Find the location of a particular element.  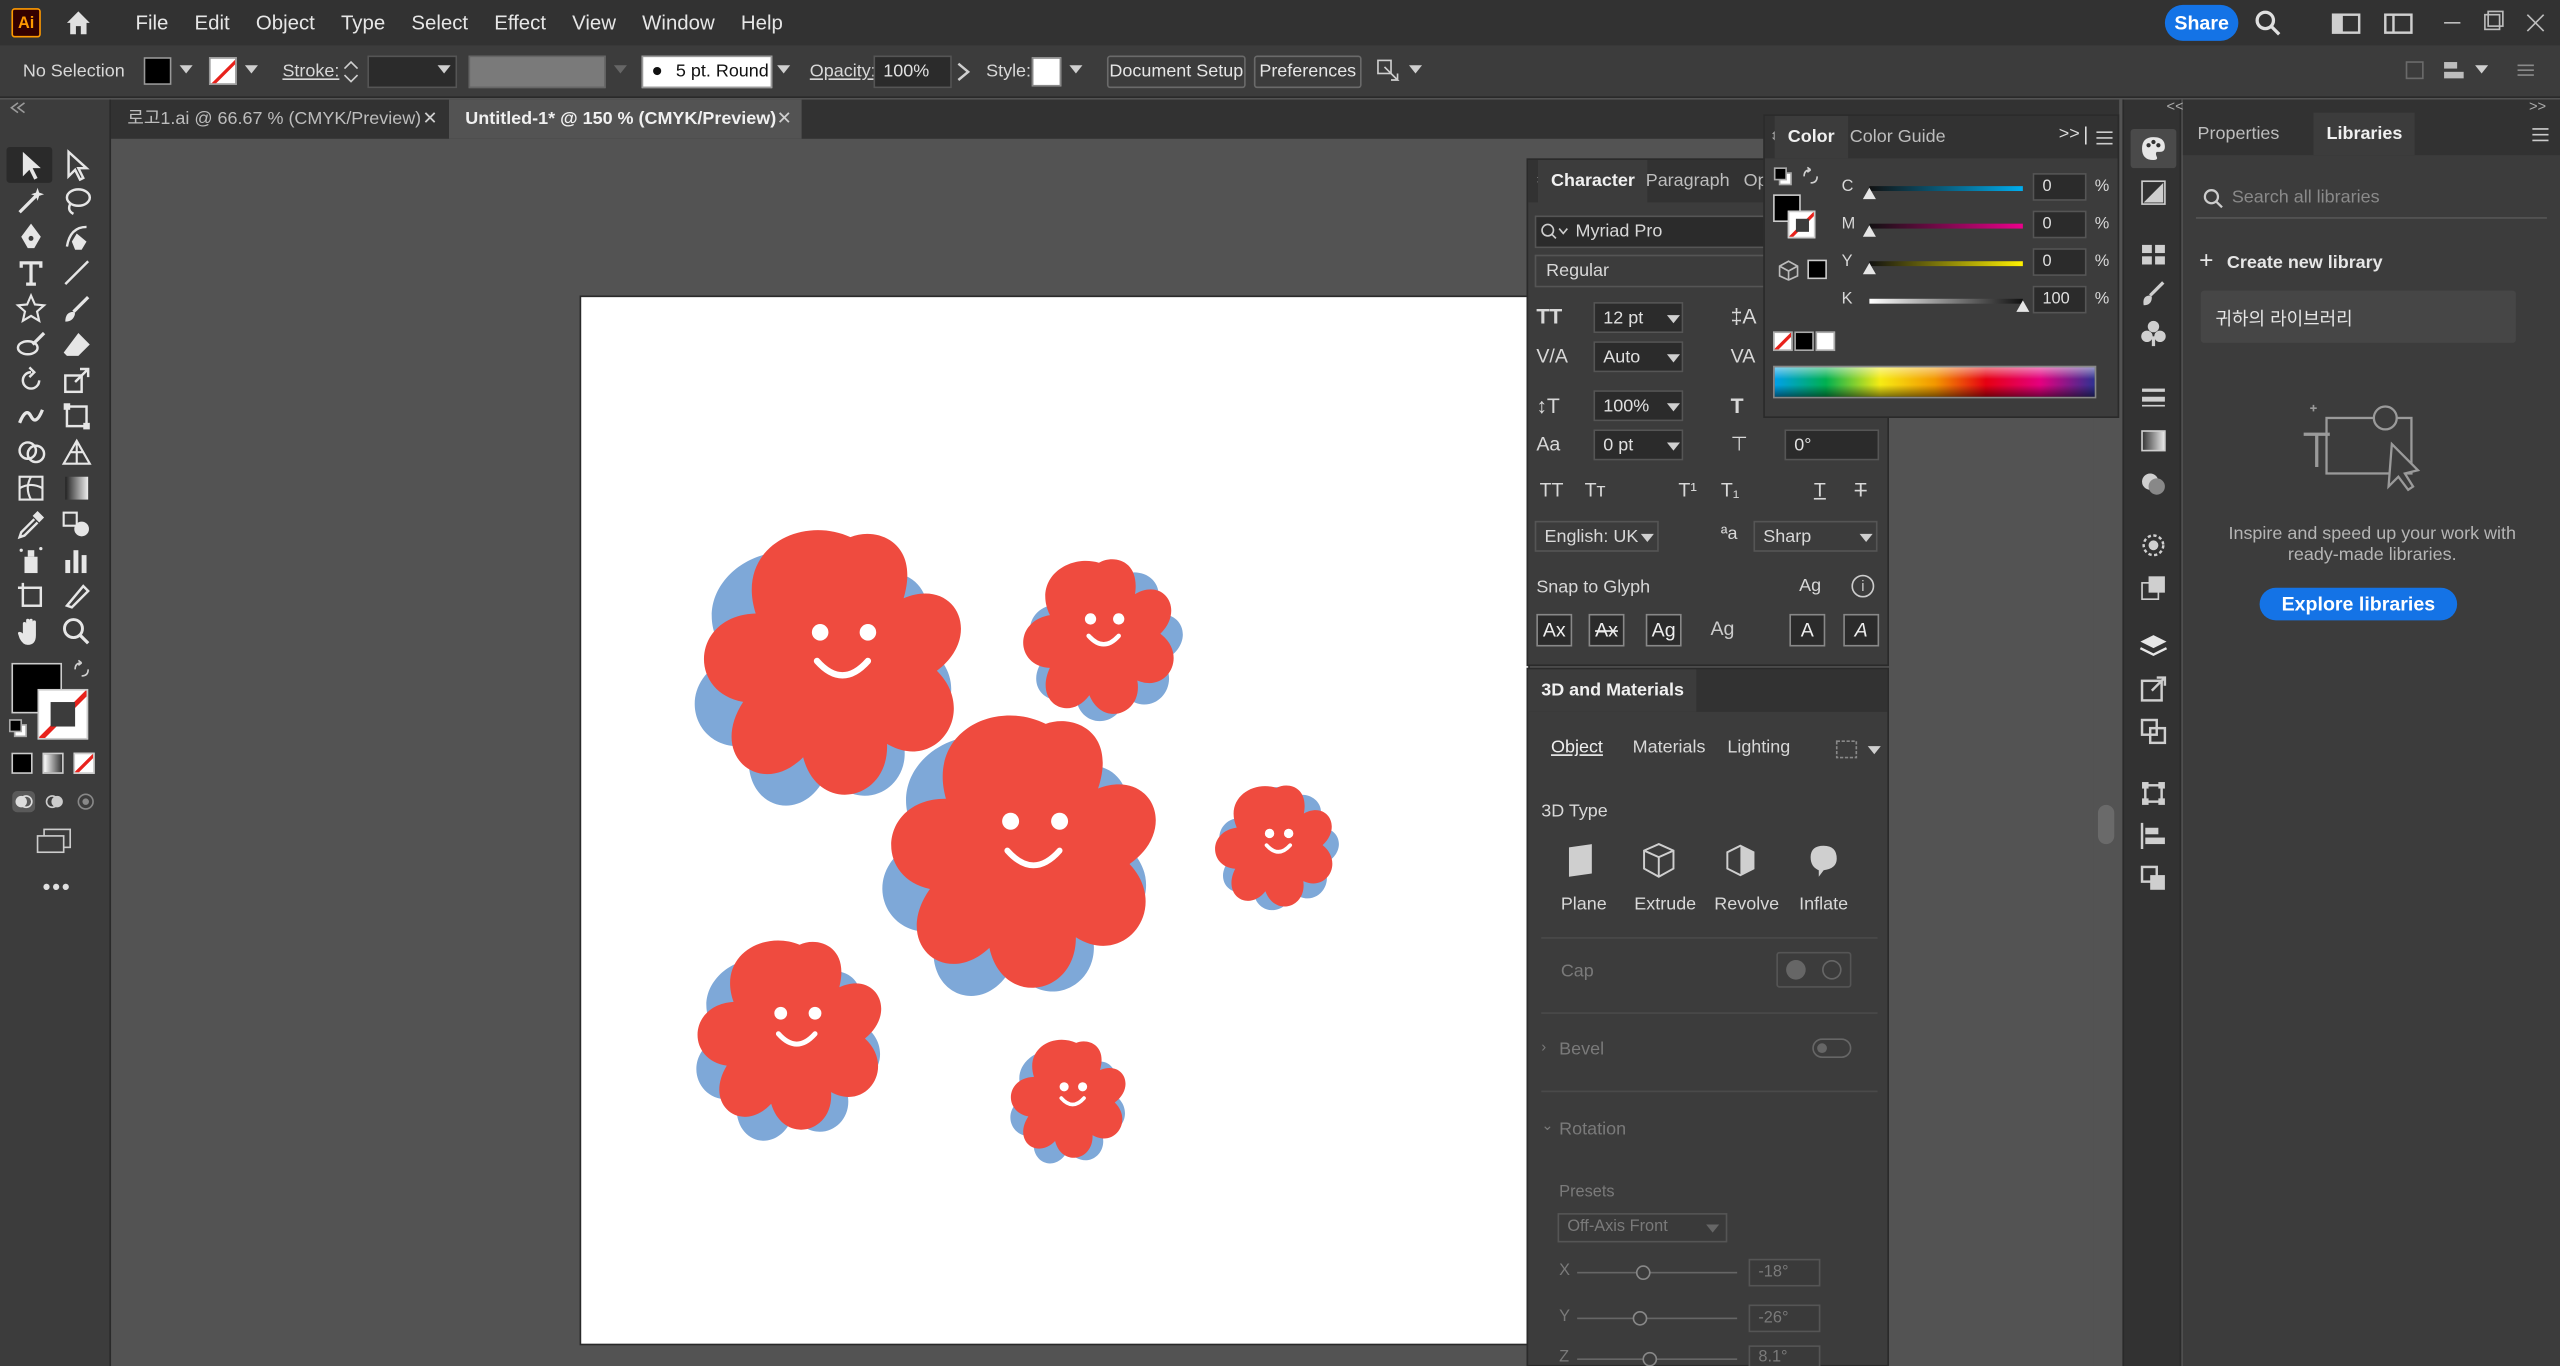

tab-3d-materials: 3D and Materials is located at coordinates (1613, 690).